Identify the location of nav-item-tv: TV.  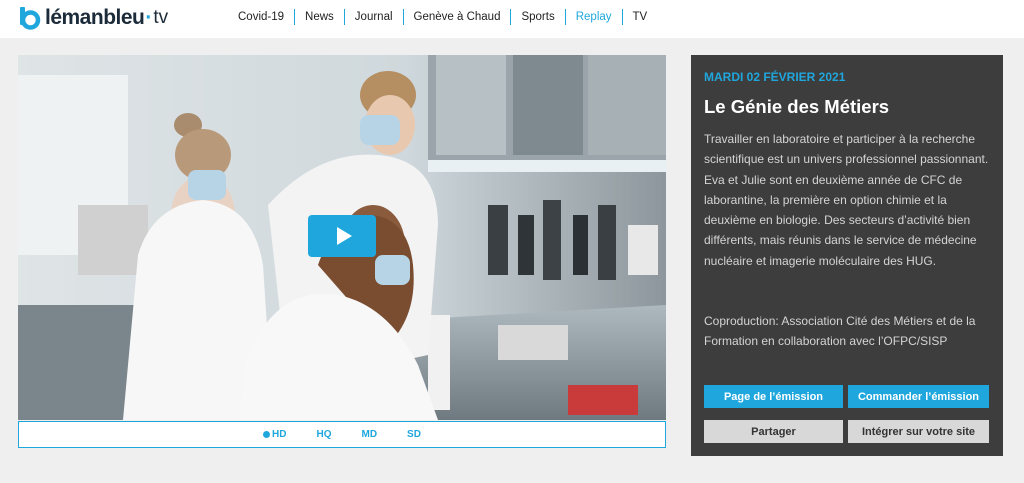
(640, 17).